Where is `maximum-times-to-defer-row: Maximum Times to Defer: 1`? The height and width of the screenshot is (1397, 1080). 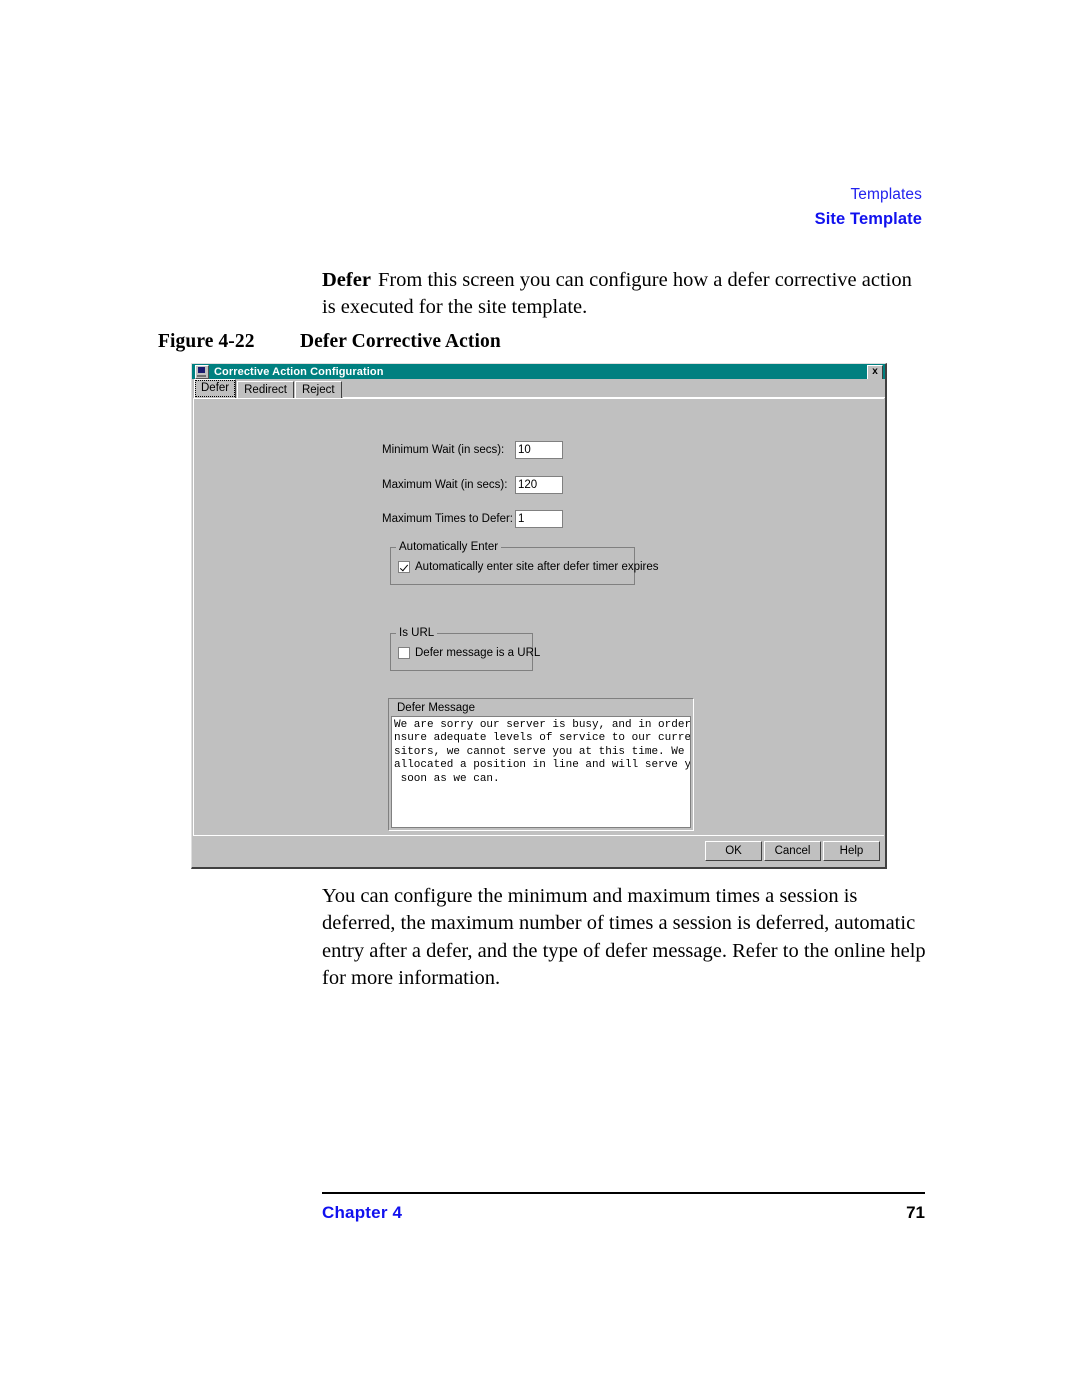
maximum-times-to-defer-row: Maximum Times to Defer: 1 is located at coordinates (472, 519).